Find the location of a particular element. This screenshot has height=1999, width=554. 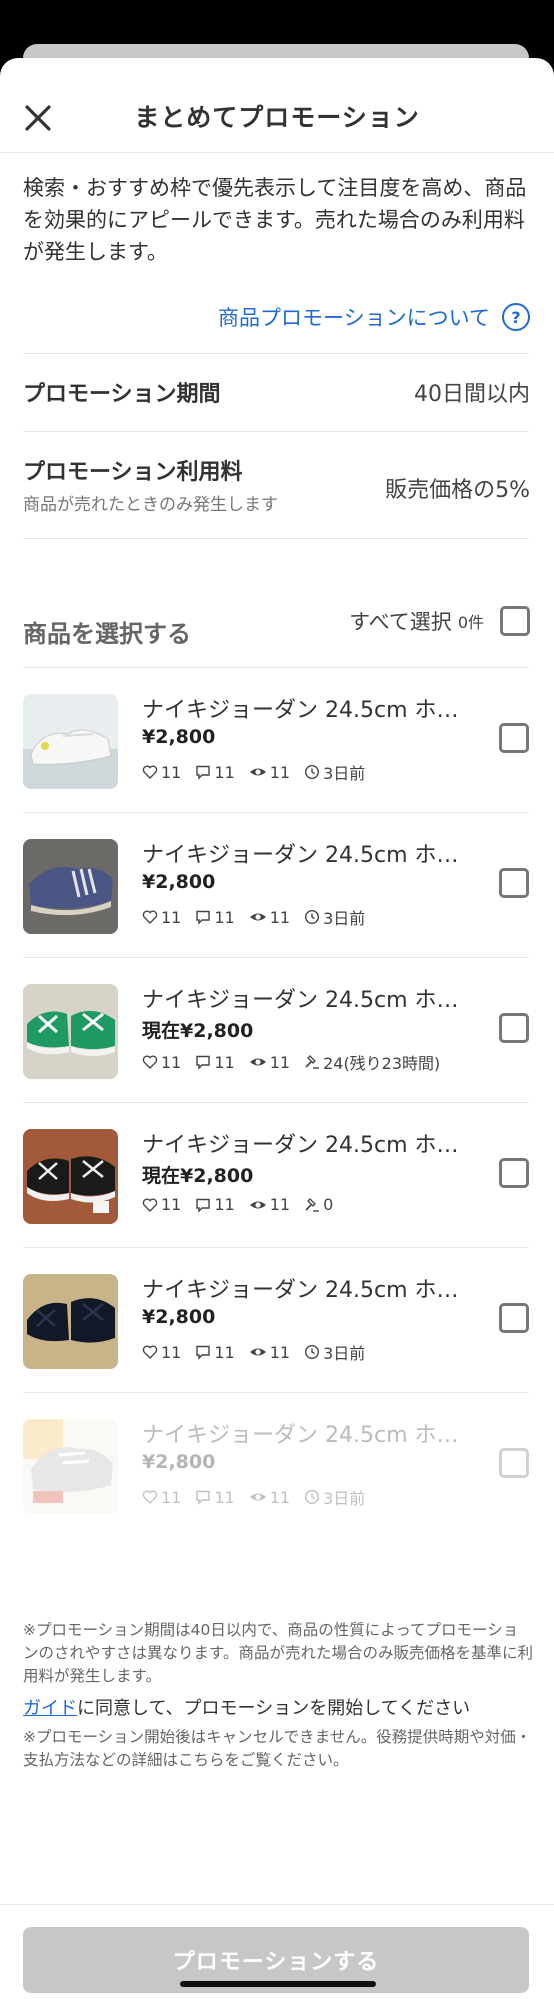

select-items-title: 商品を選択する is located at coordinates (107, 634).